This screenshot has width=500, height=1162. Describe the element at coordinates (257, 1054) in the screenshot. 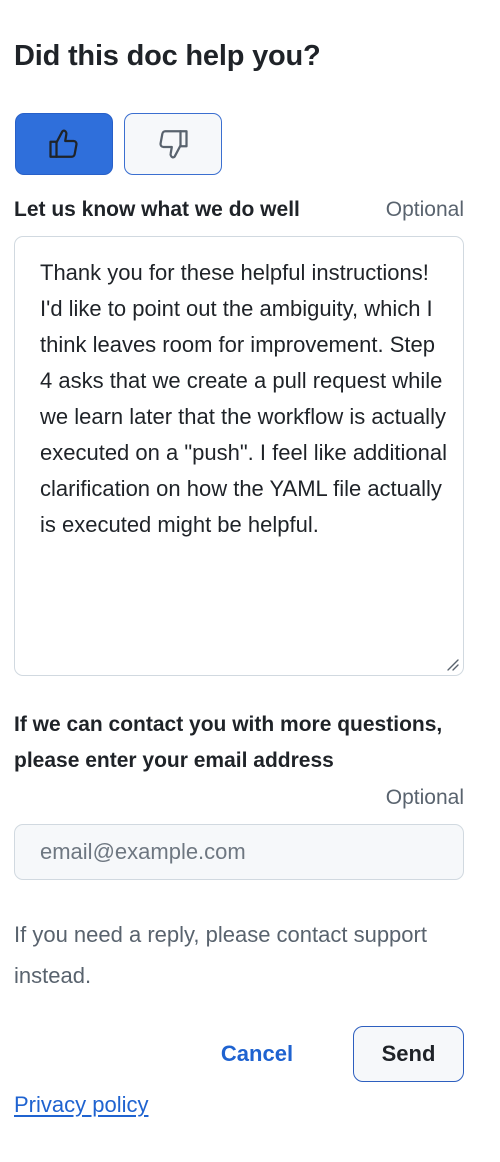

I see `cancel-button: Cancel` at that location.